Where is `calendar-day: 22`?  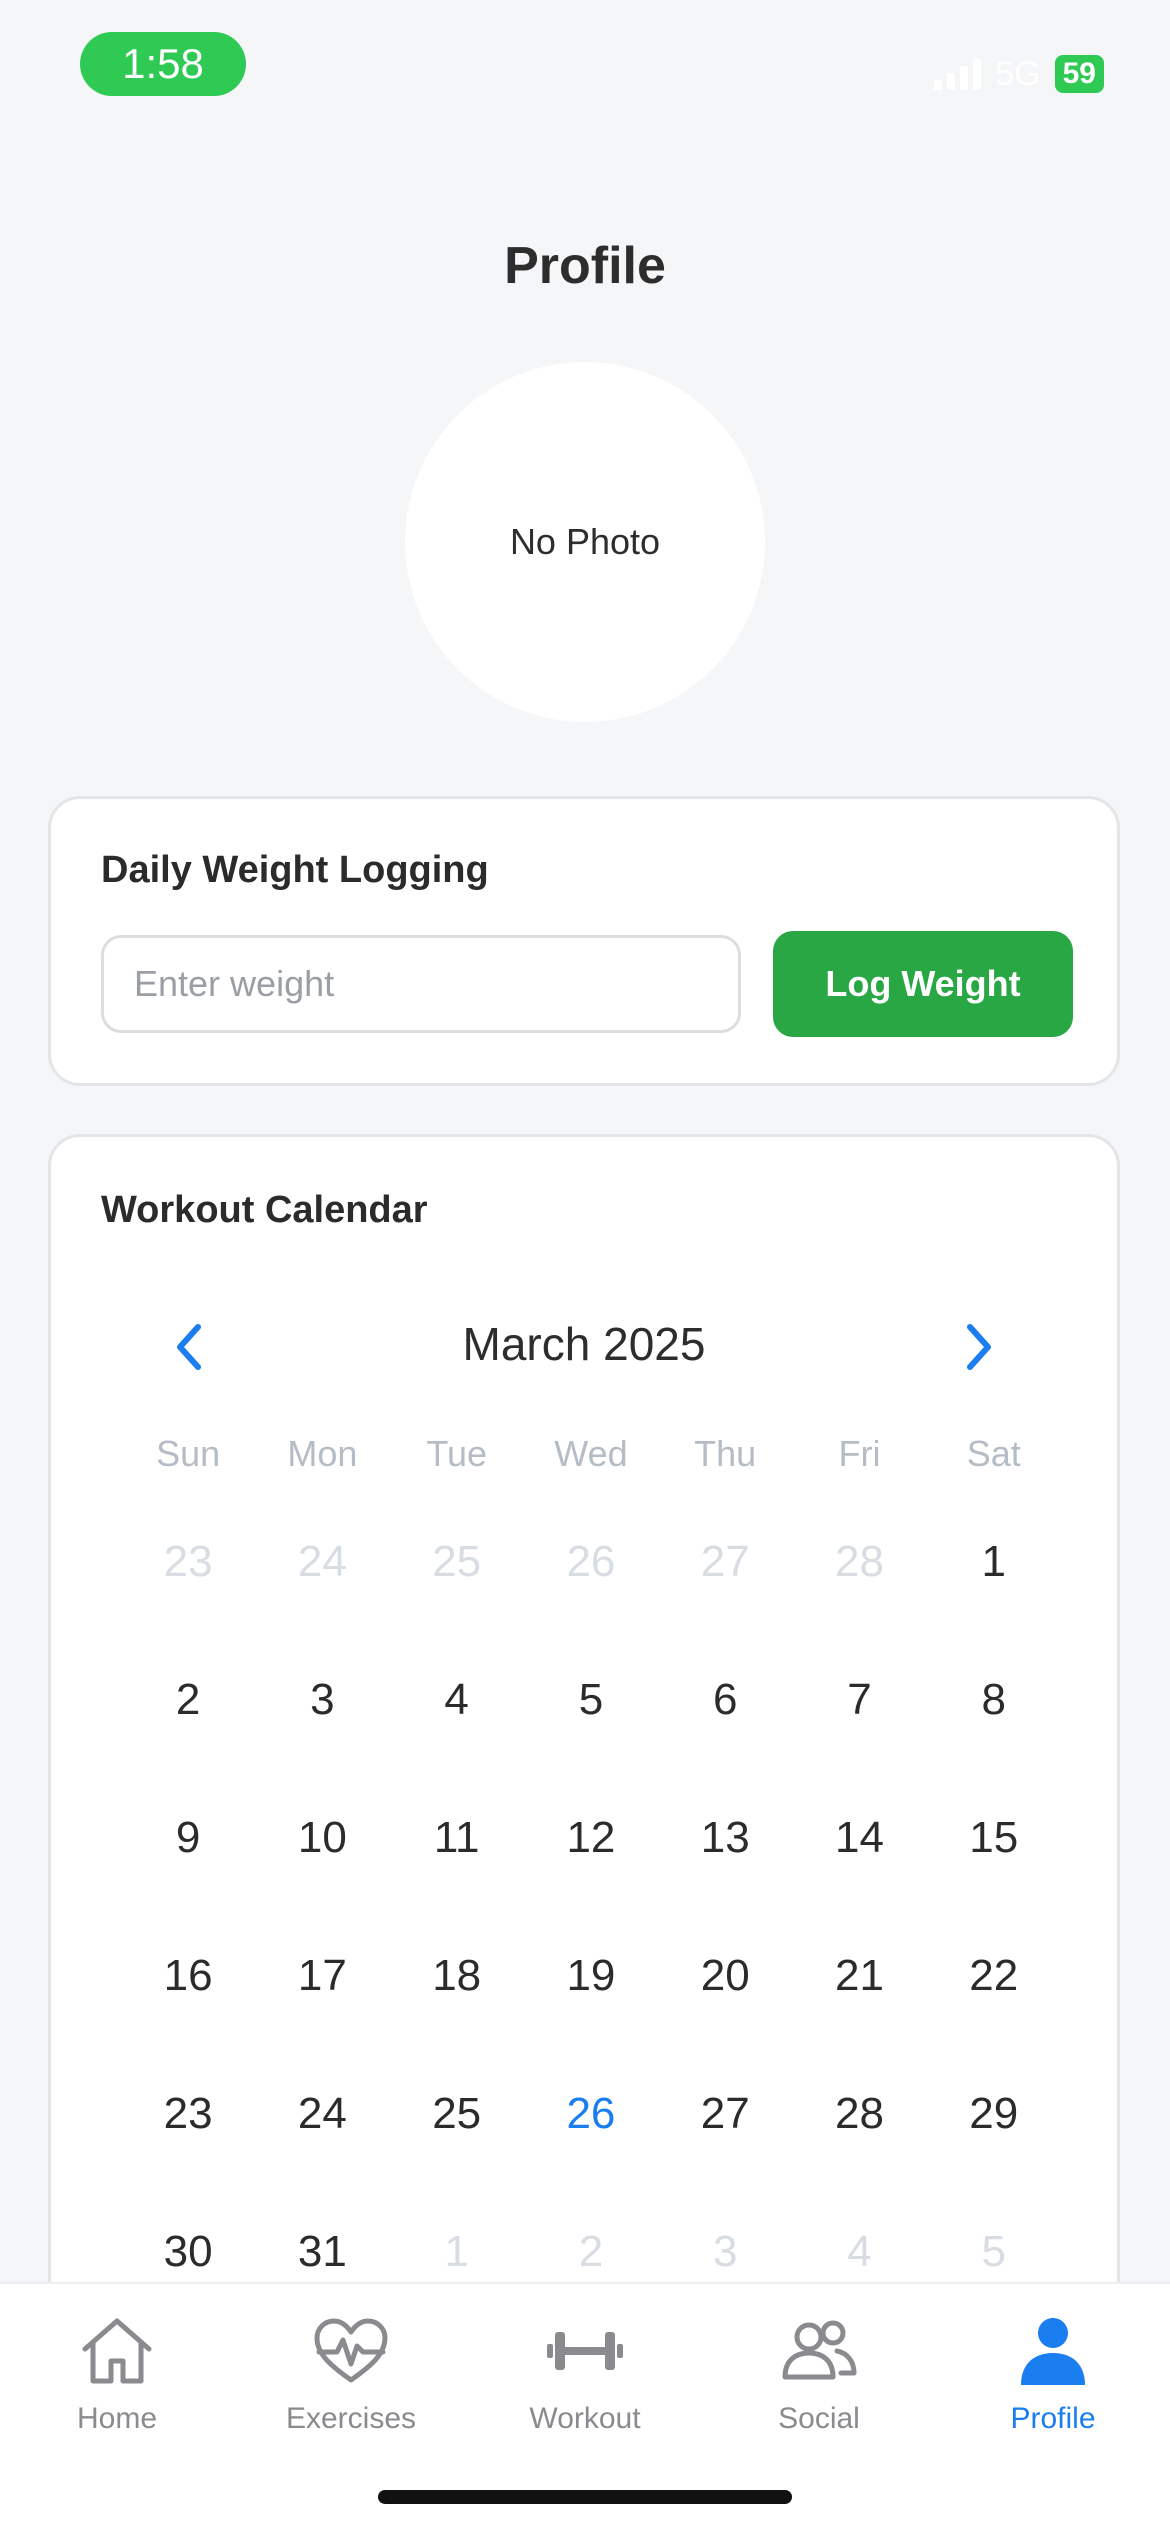 calendar-day: 22 is located at coordinates (994, 1976).